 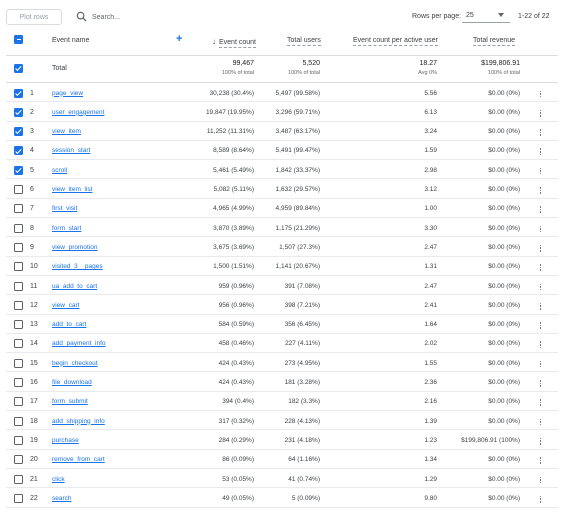 I want to click on event-name-link: ua_add_to_cart, so click(x=74, y=286).